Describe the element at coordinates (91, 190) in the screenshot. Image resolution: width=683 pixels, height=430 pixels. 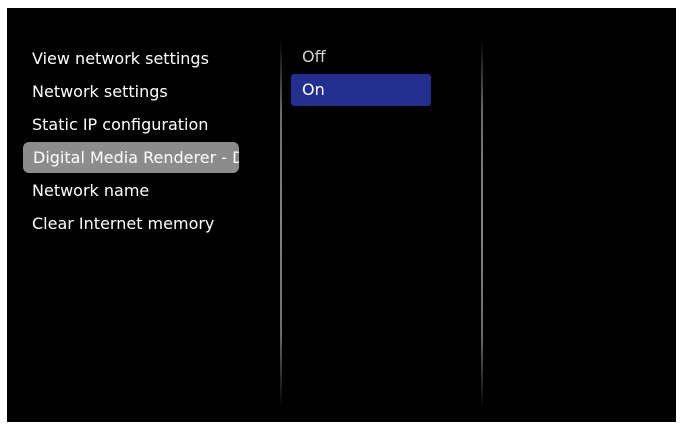
I see `menu-item-label: Network name` at that location.